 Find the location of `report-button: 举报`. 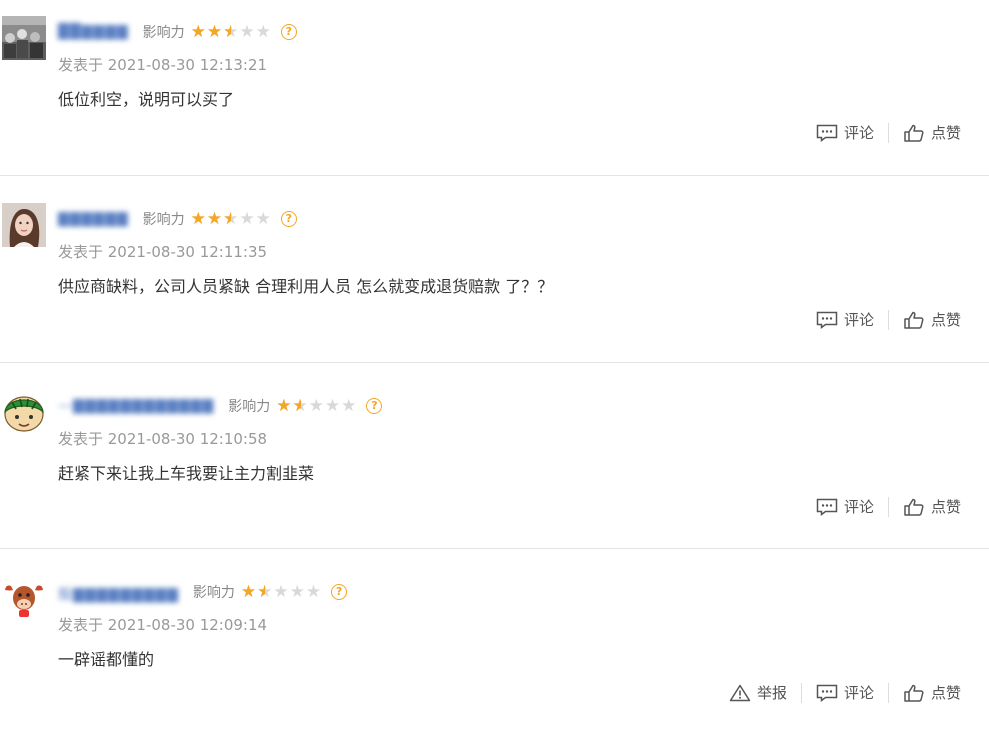

report-button: 举报 is located at coordinates (758, 692).